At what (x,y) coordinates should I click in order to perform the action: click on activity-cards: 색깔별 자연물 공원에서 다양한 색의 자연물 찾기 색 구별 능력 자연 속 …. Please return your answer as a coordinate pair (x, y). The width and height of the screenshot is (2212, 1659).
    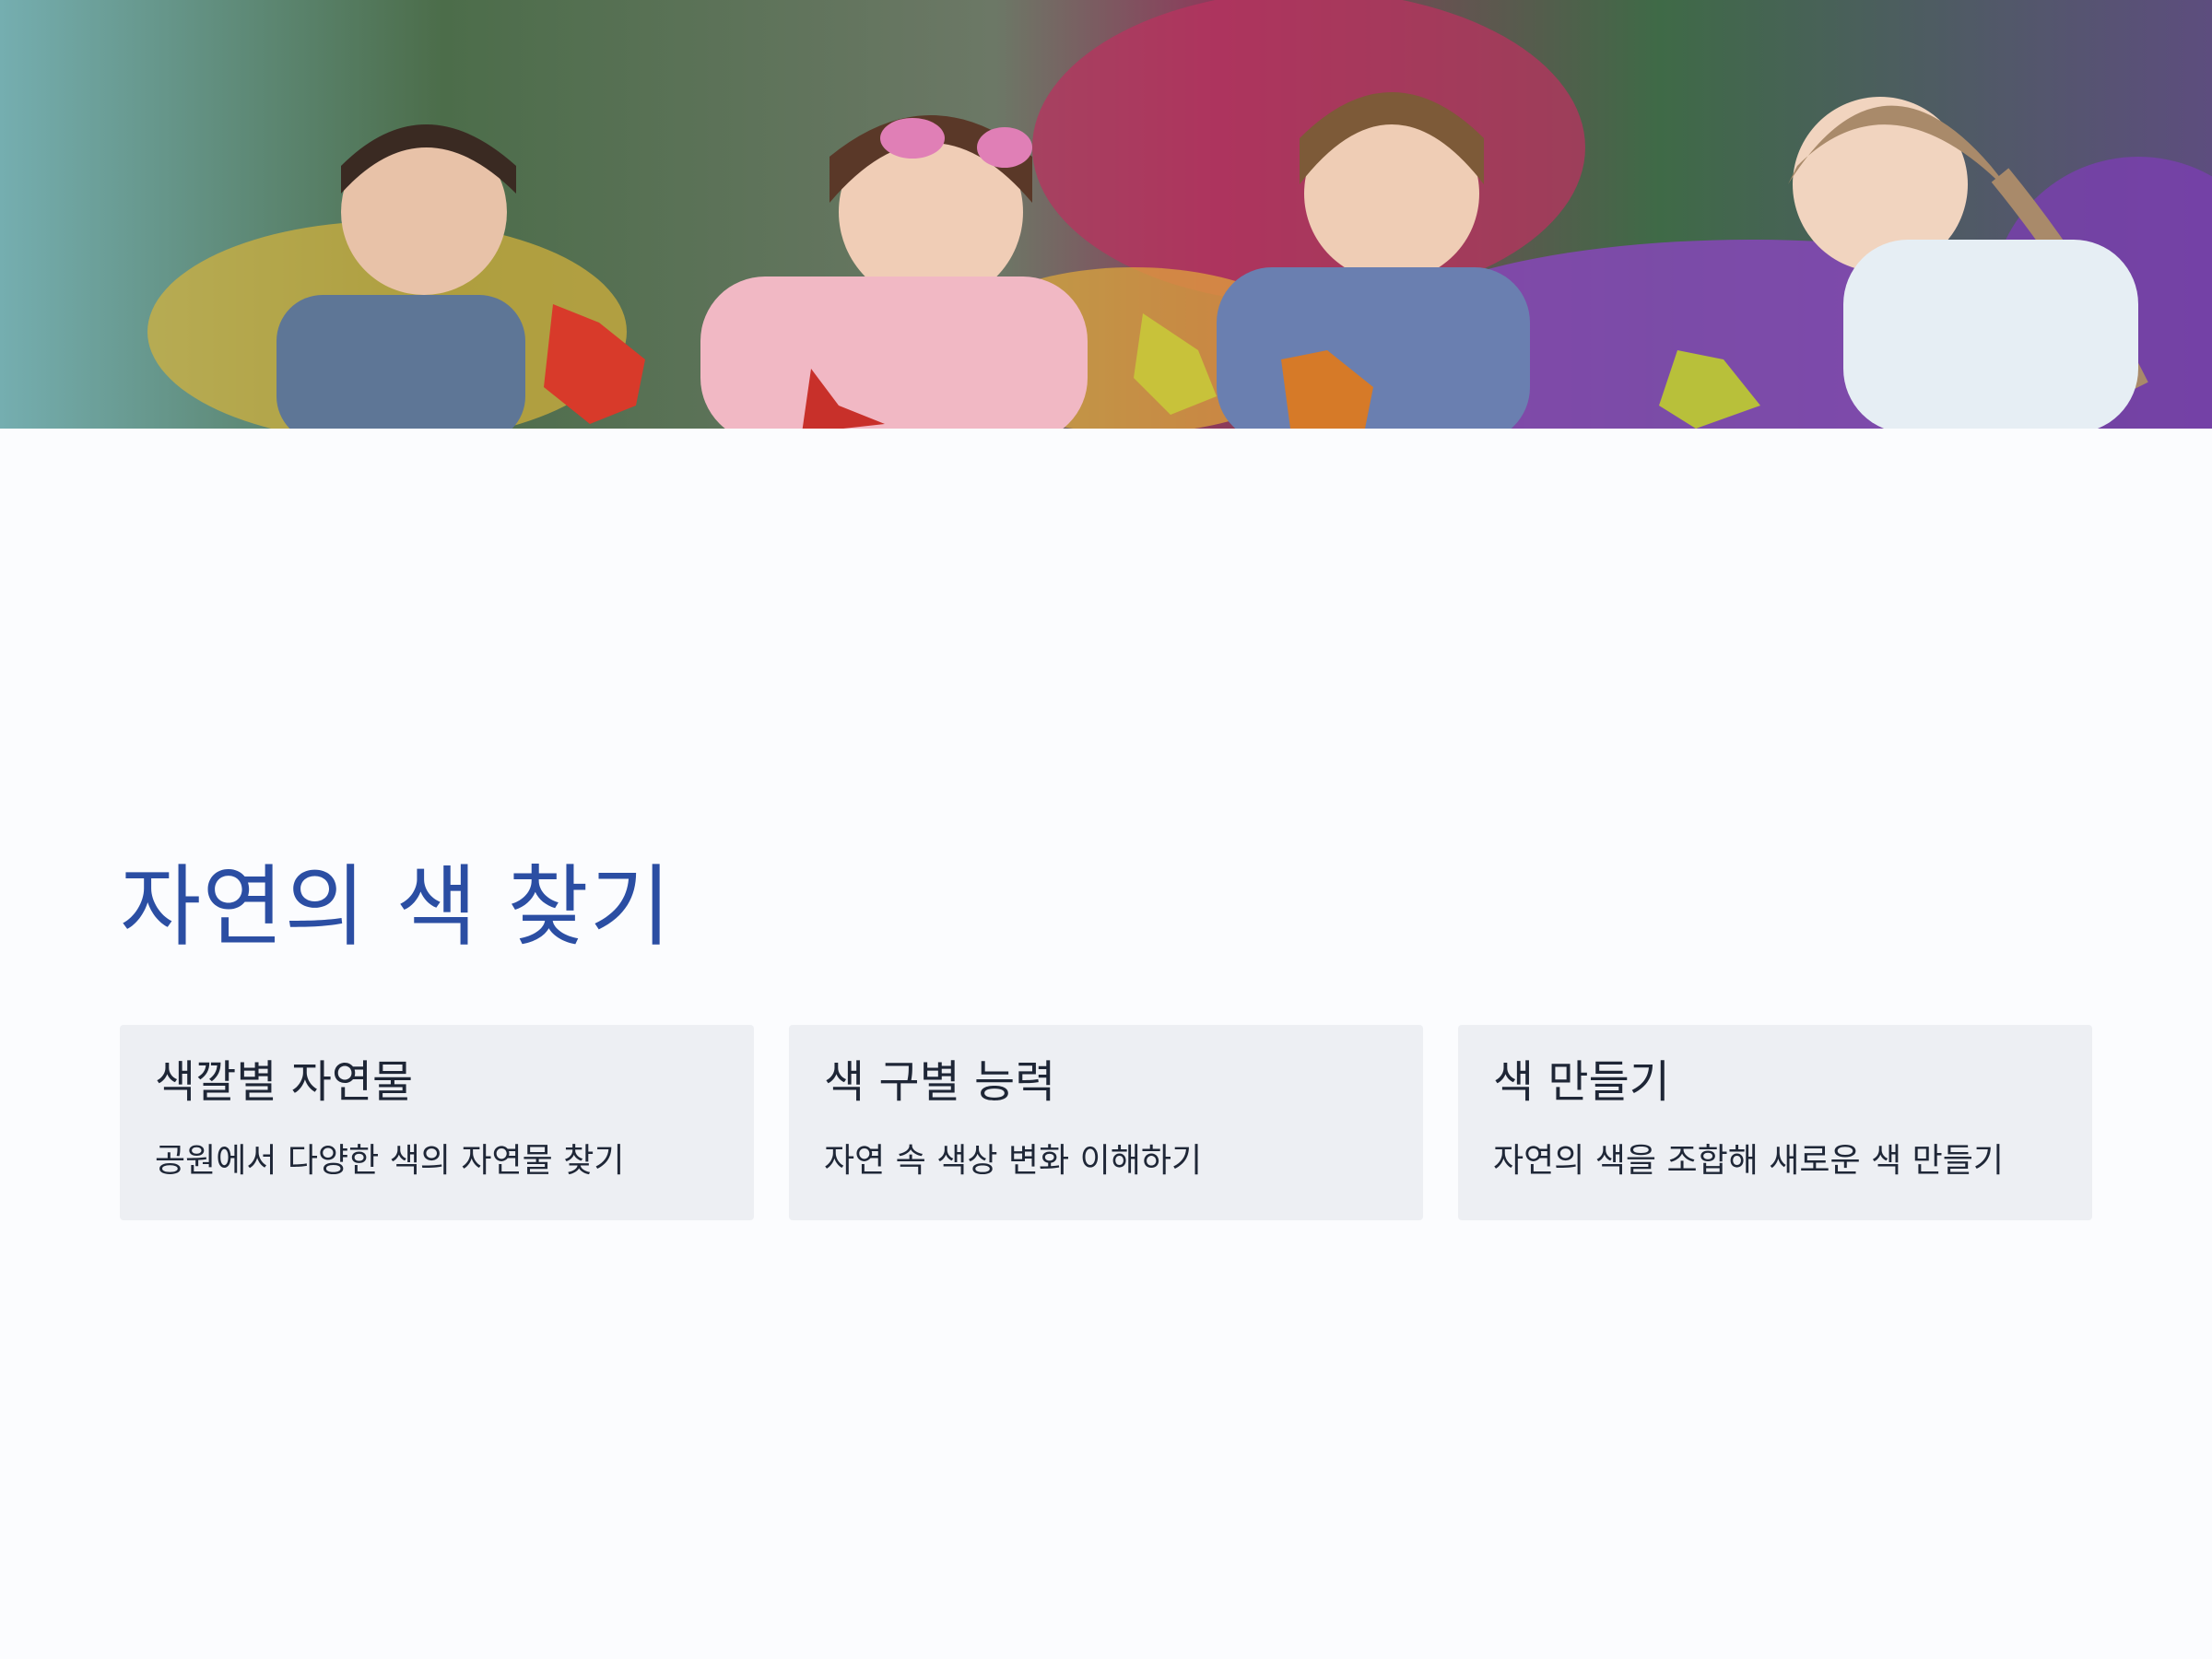
    Looking at the image, I should click on (1106, 1122).